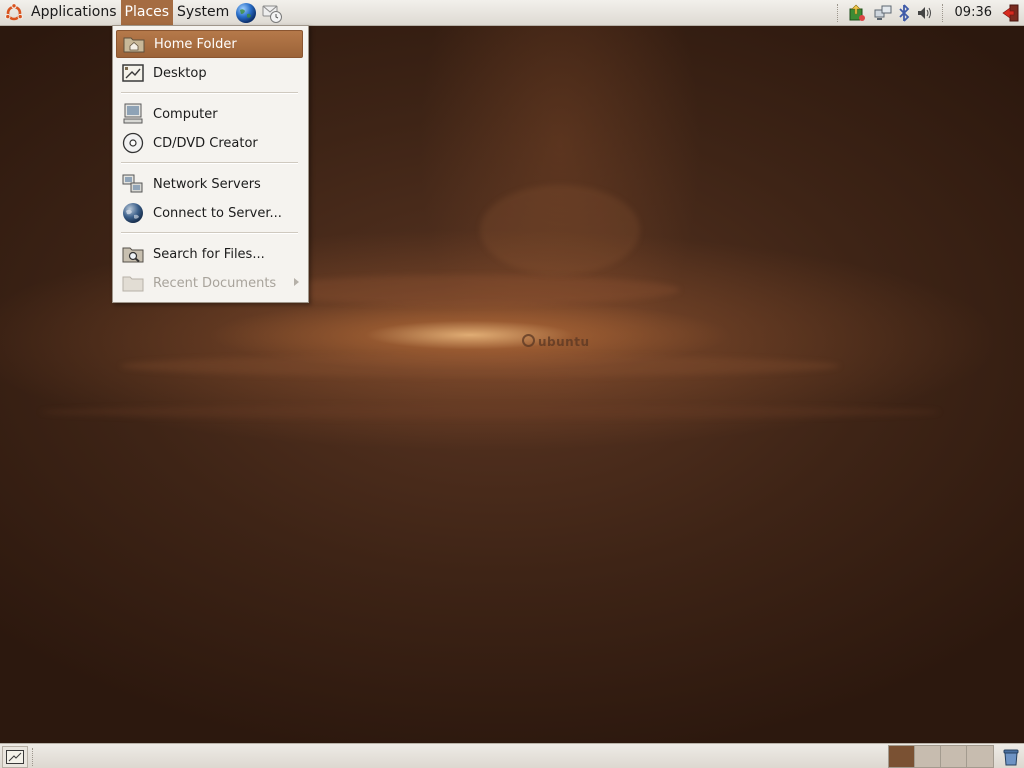 The height and width of the screenshot is (768, 1024). Describe the element at coordinates (215, 283) in the screenshot. I see `menu-item-label: Recent Documents` at that location.